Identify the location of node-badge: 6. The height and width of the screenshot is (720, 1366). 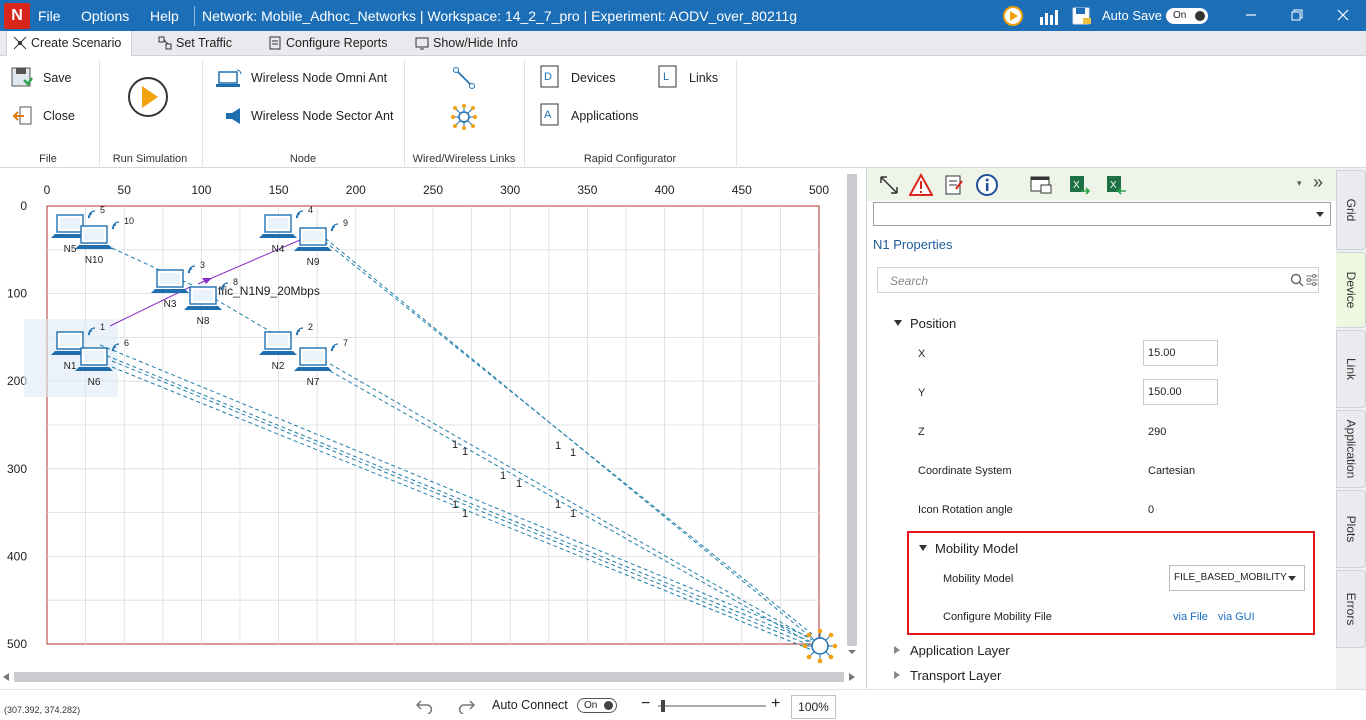
(126, 343).